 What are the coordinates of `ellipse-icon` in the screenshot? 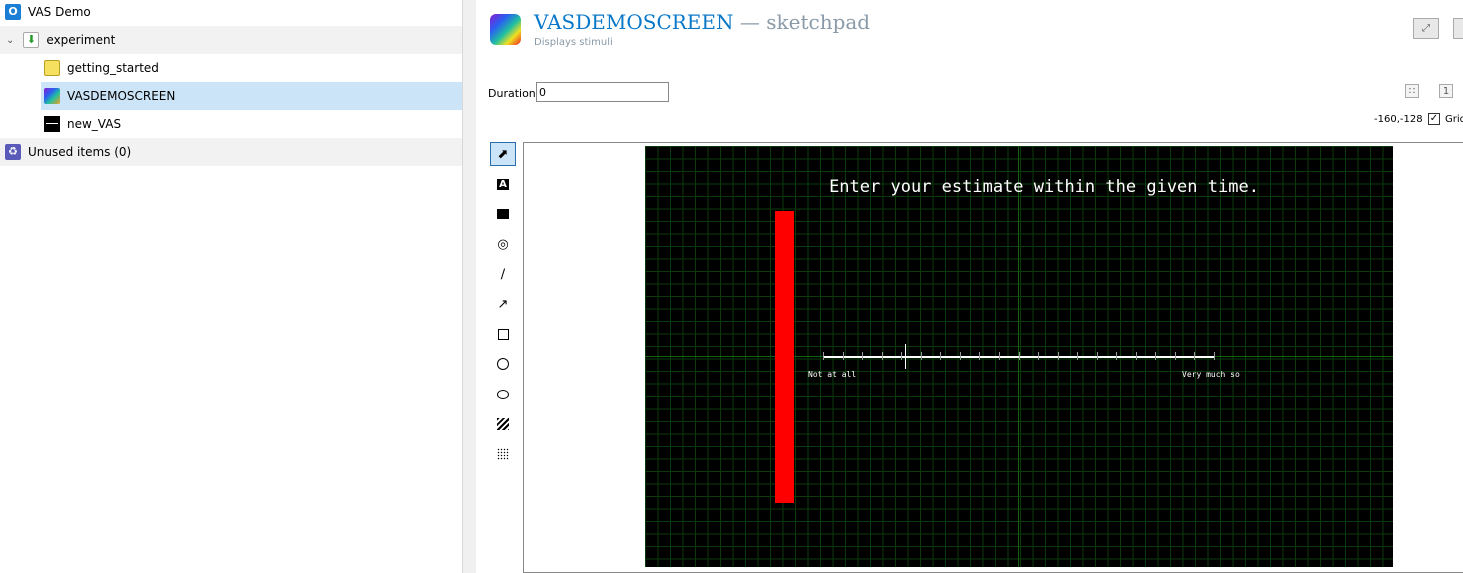 It's located at (503, 394).